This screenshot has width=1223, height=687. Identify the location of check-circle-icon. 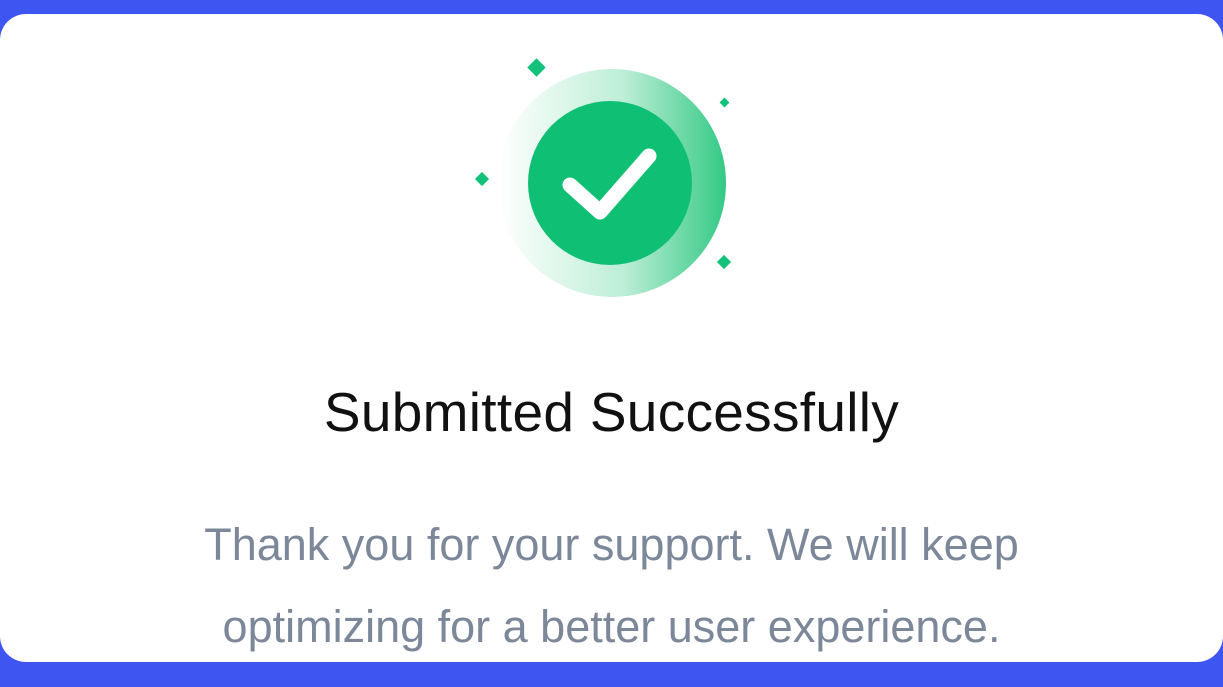
(605, 170).